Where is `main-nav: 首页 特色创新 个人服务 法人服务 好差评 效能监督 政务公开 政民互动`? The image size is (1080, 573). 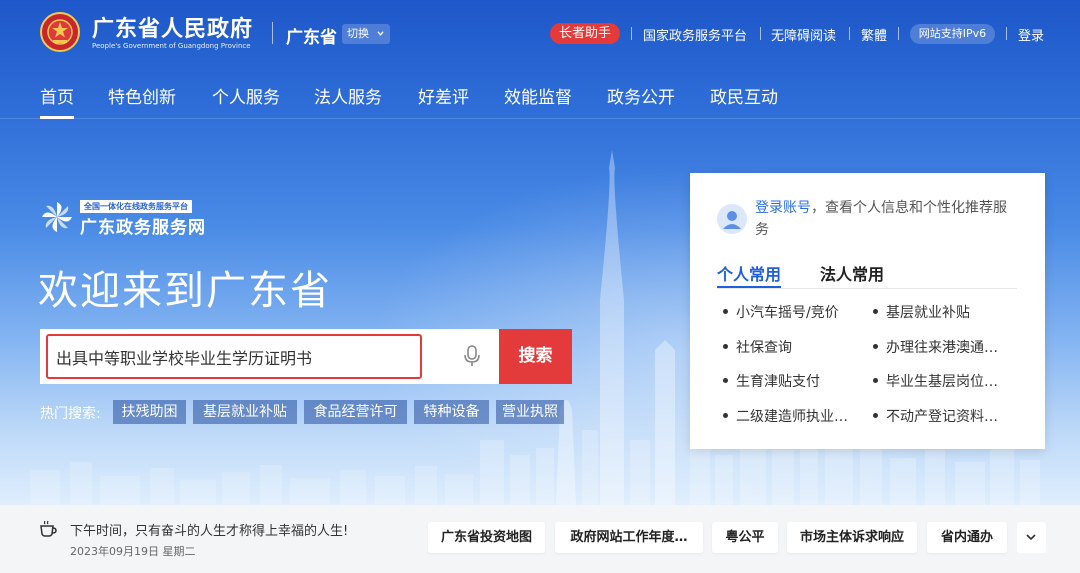
main-nav: 首页 特色创新 个人服务 法人服务 好差评 效能监督 政务公开 政民互动 is located at coordinates (540, 100).